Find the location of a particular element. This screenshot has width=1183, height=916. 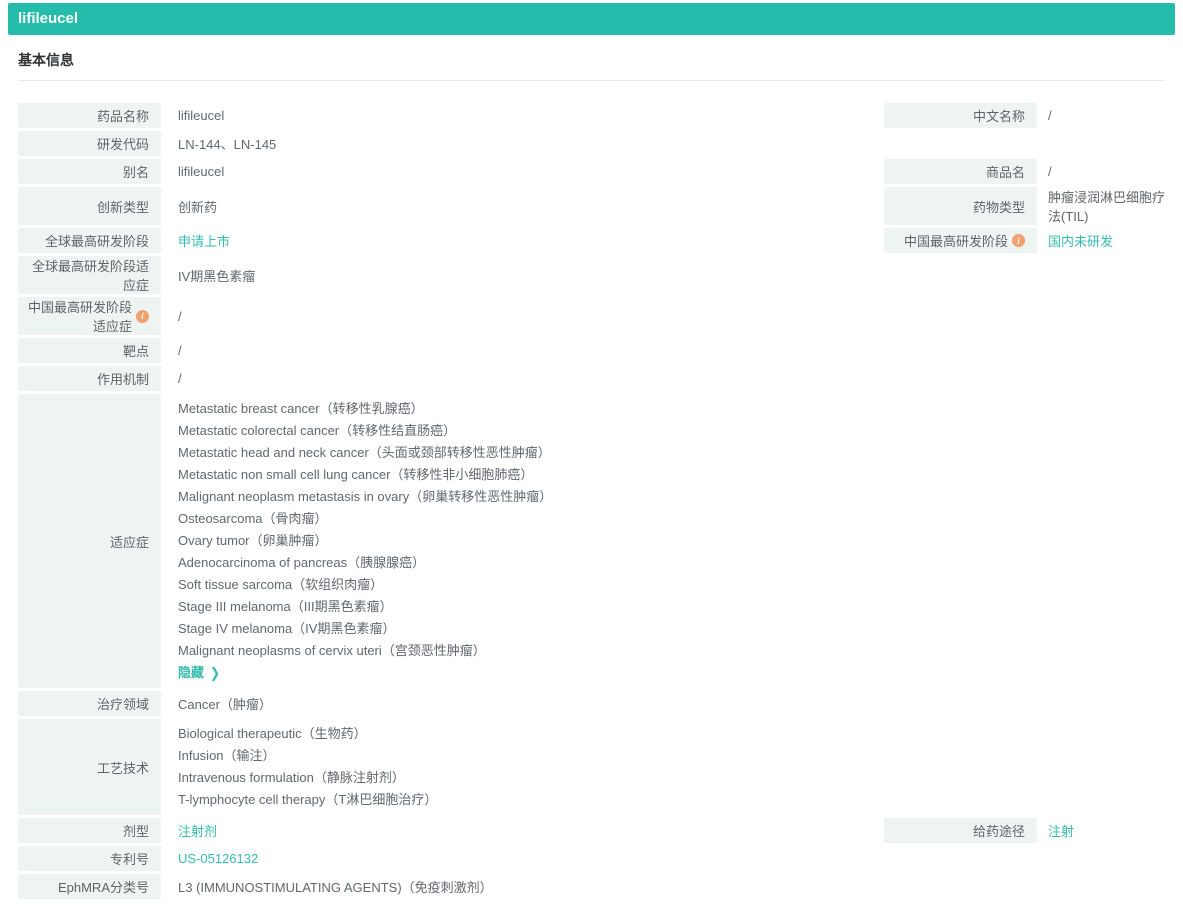

field-label-drug-type: 药物类型 is located at coordinates (960, 206).